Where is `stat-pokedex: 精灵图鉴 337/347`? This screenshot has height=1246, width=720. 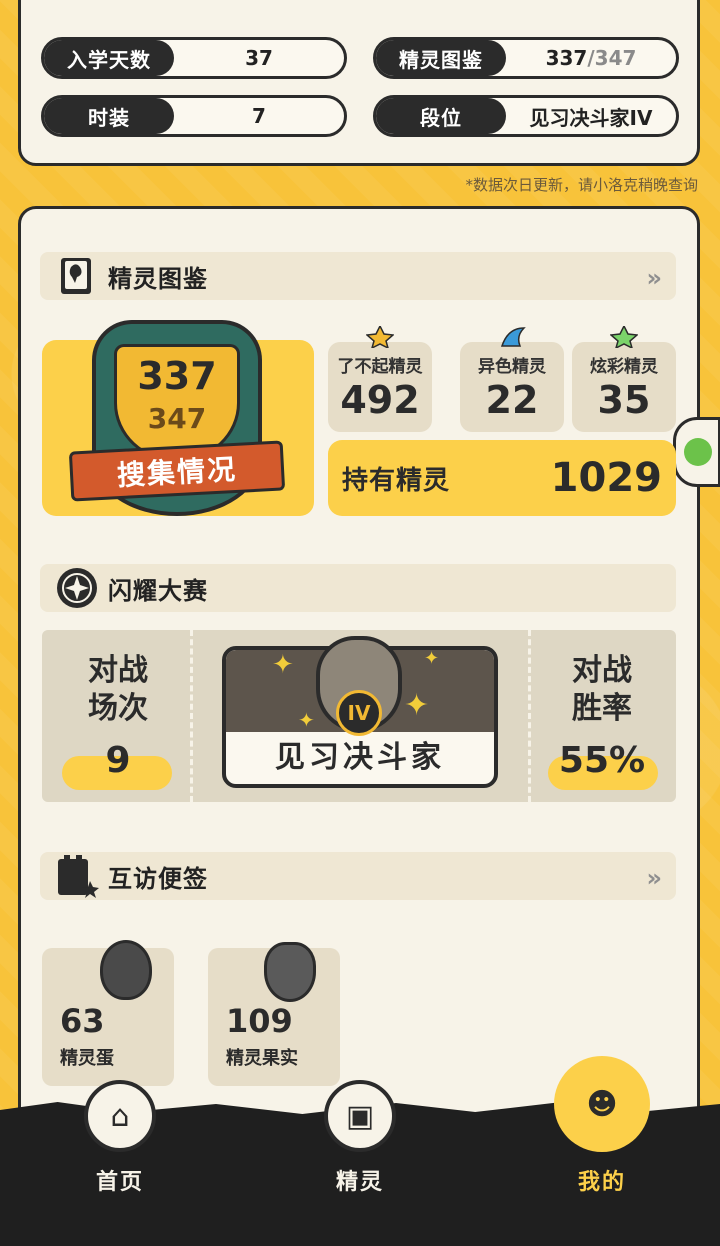 stat-pokedex: 精灵图鉴 337/347 is located at coordinates (526, 58).